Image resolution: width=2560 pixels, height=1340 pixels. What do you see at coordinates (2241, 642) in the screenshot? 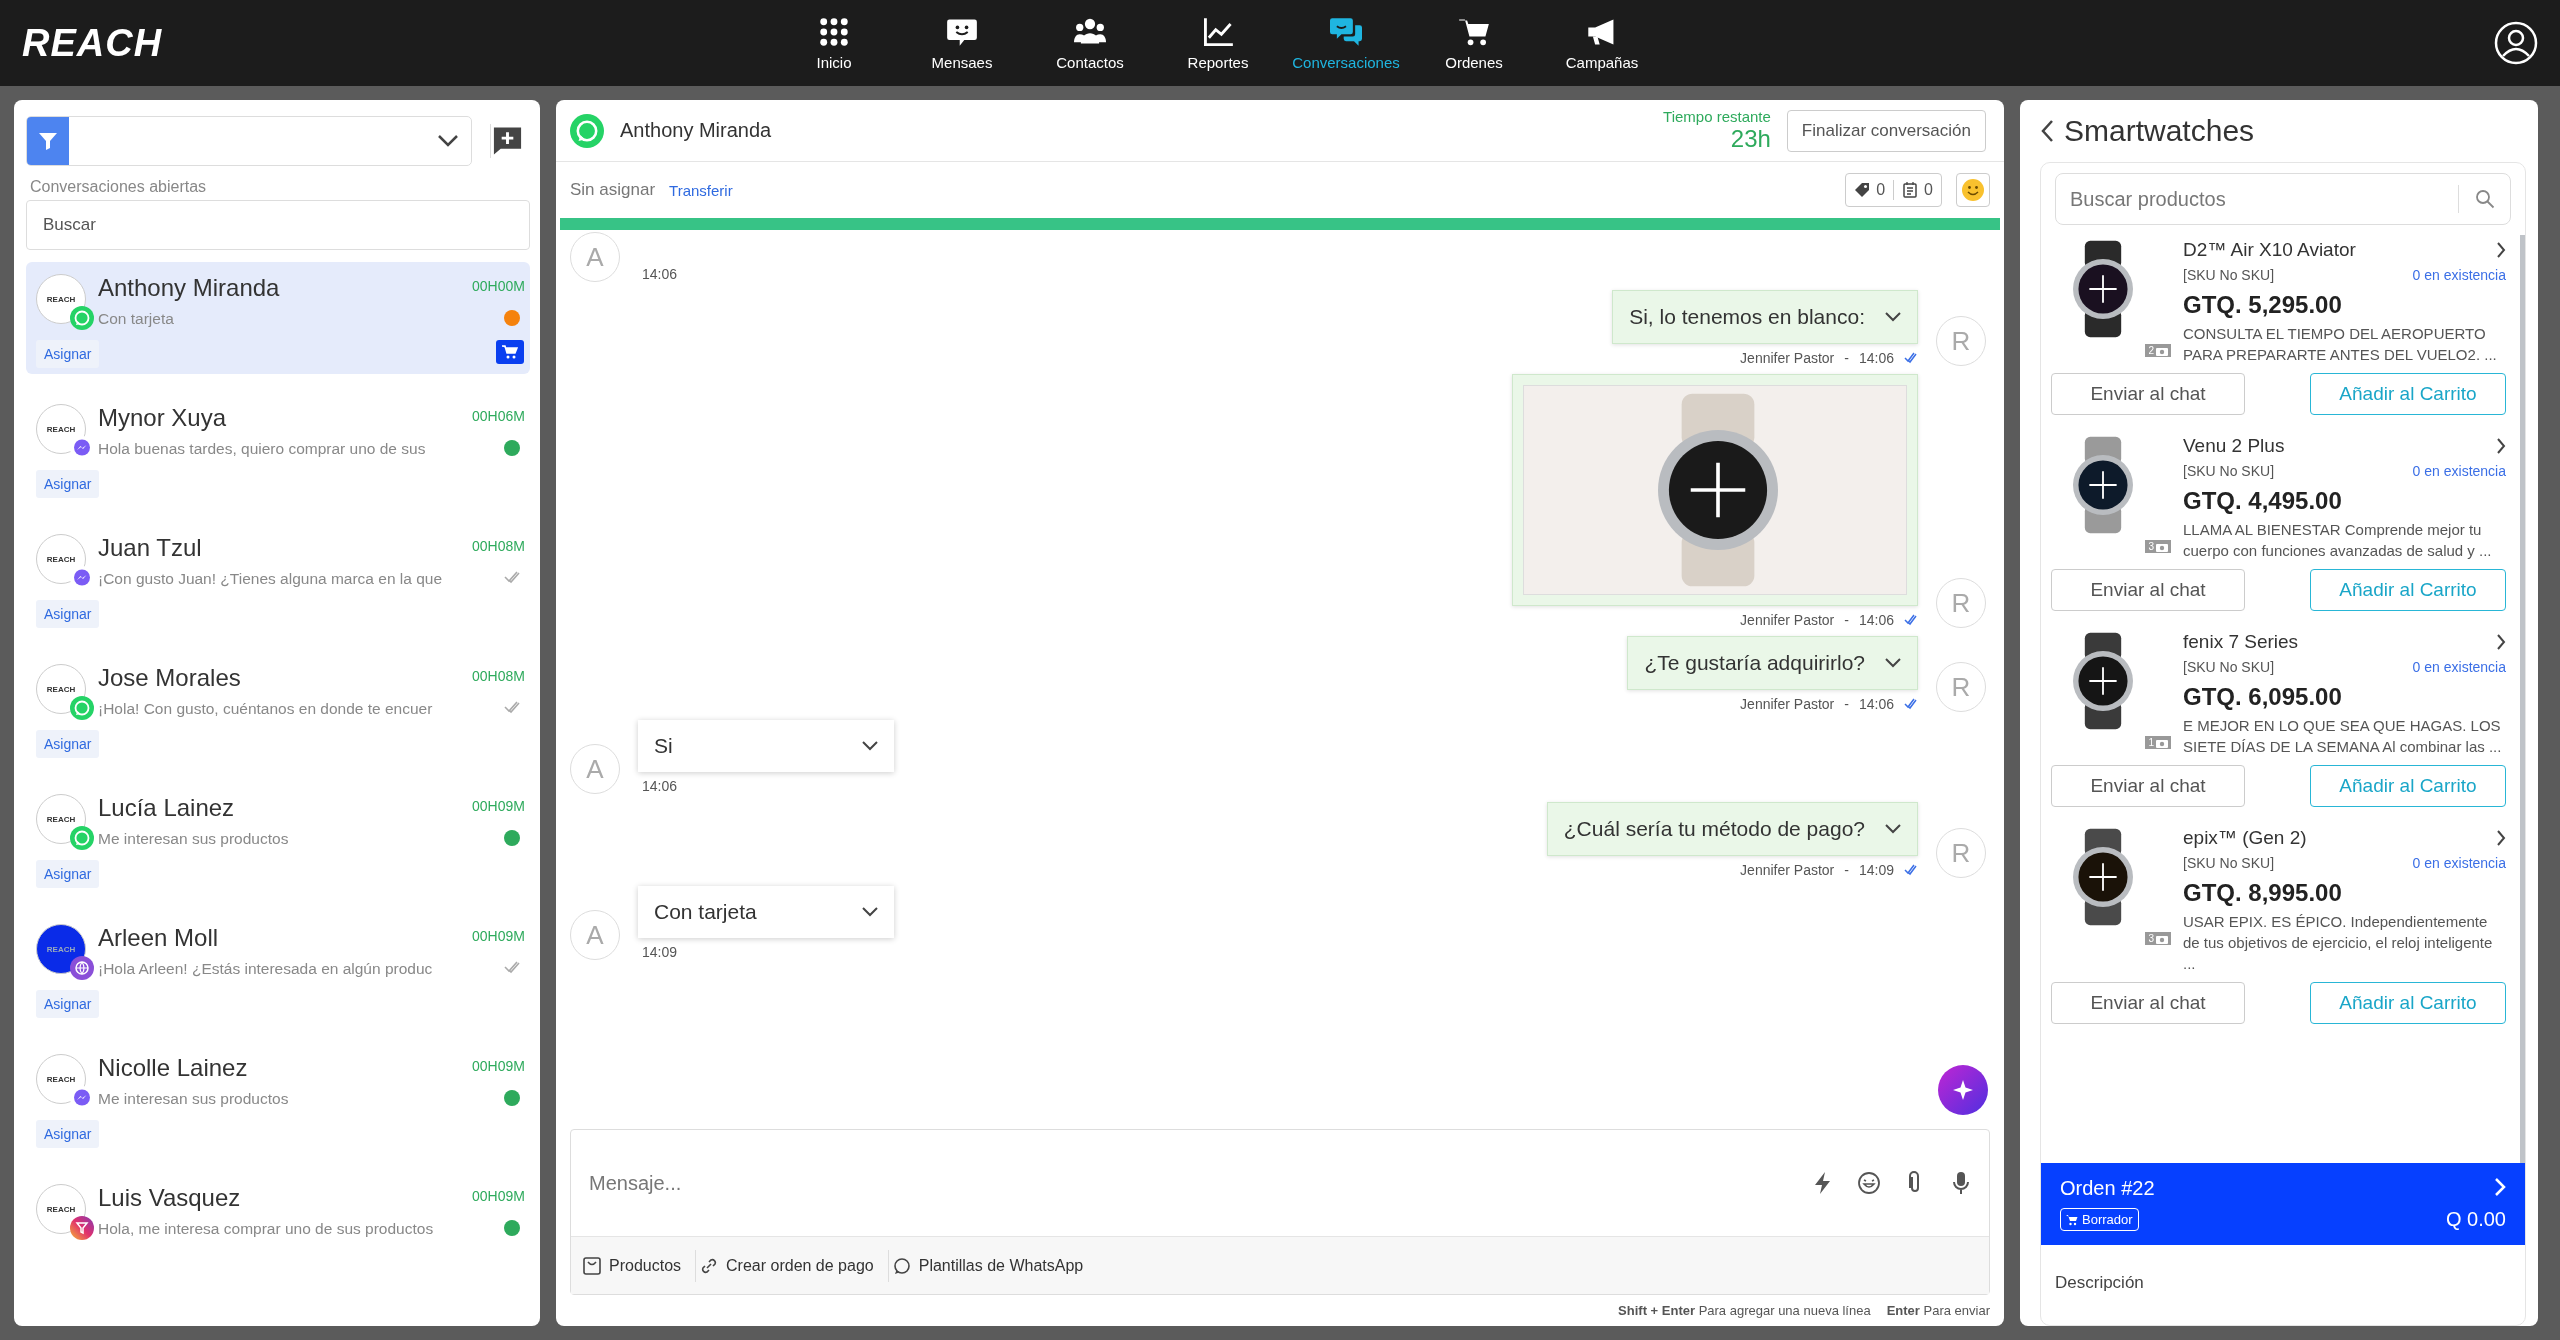
I see `product-name: fenix 7 Series` at bounding box center [2241, 642].